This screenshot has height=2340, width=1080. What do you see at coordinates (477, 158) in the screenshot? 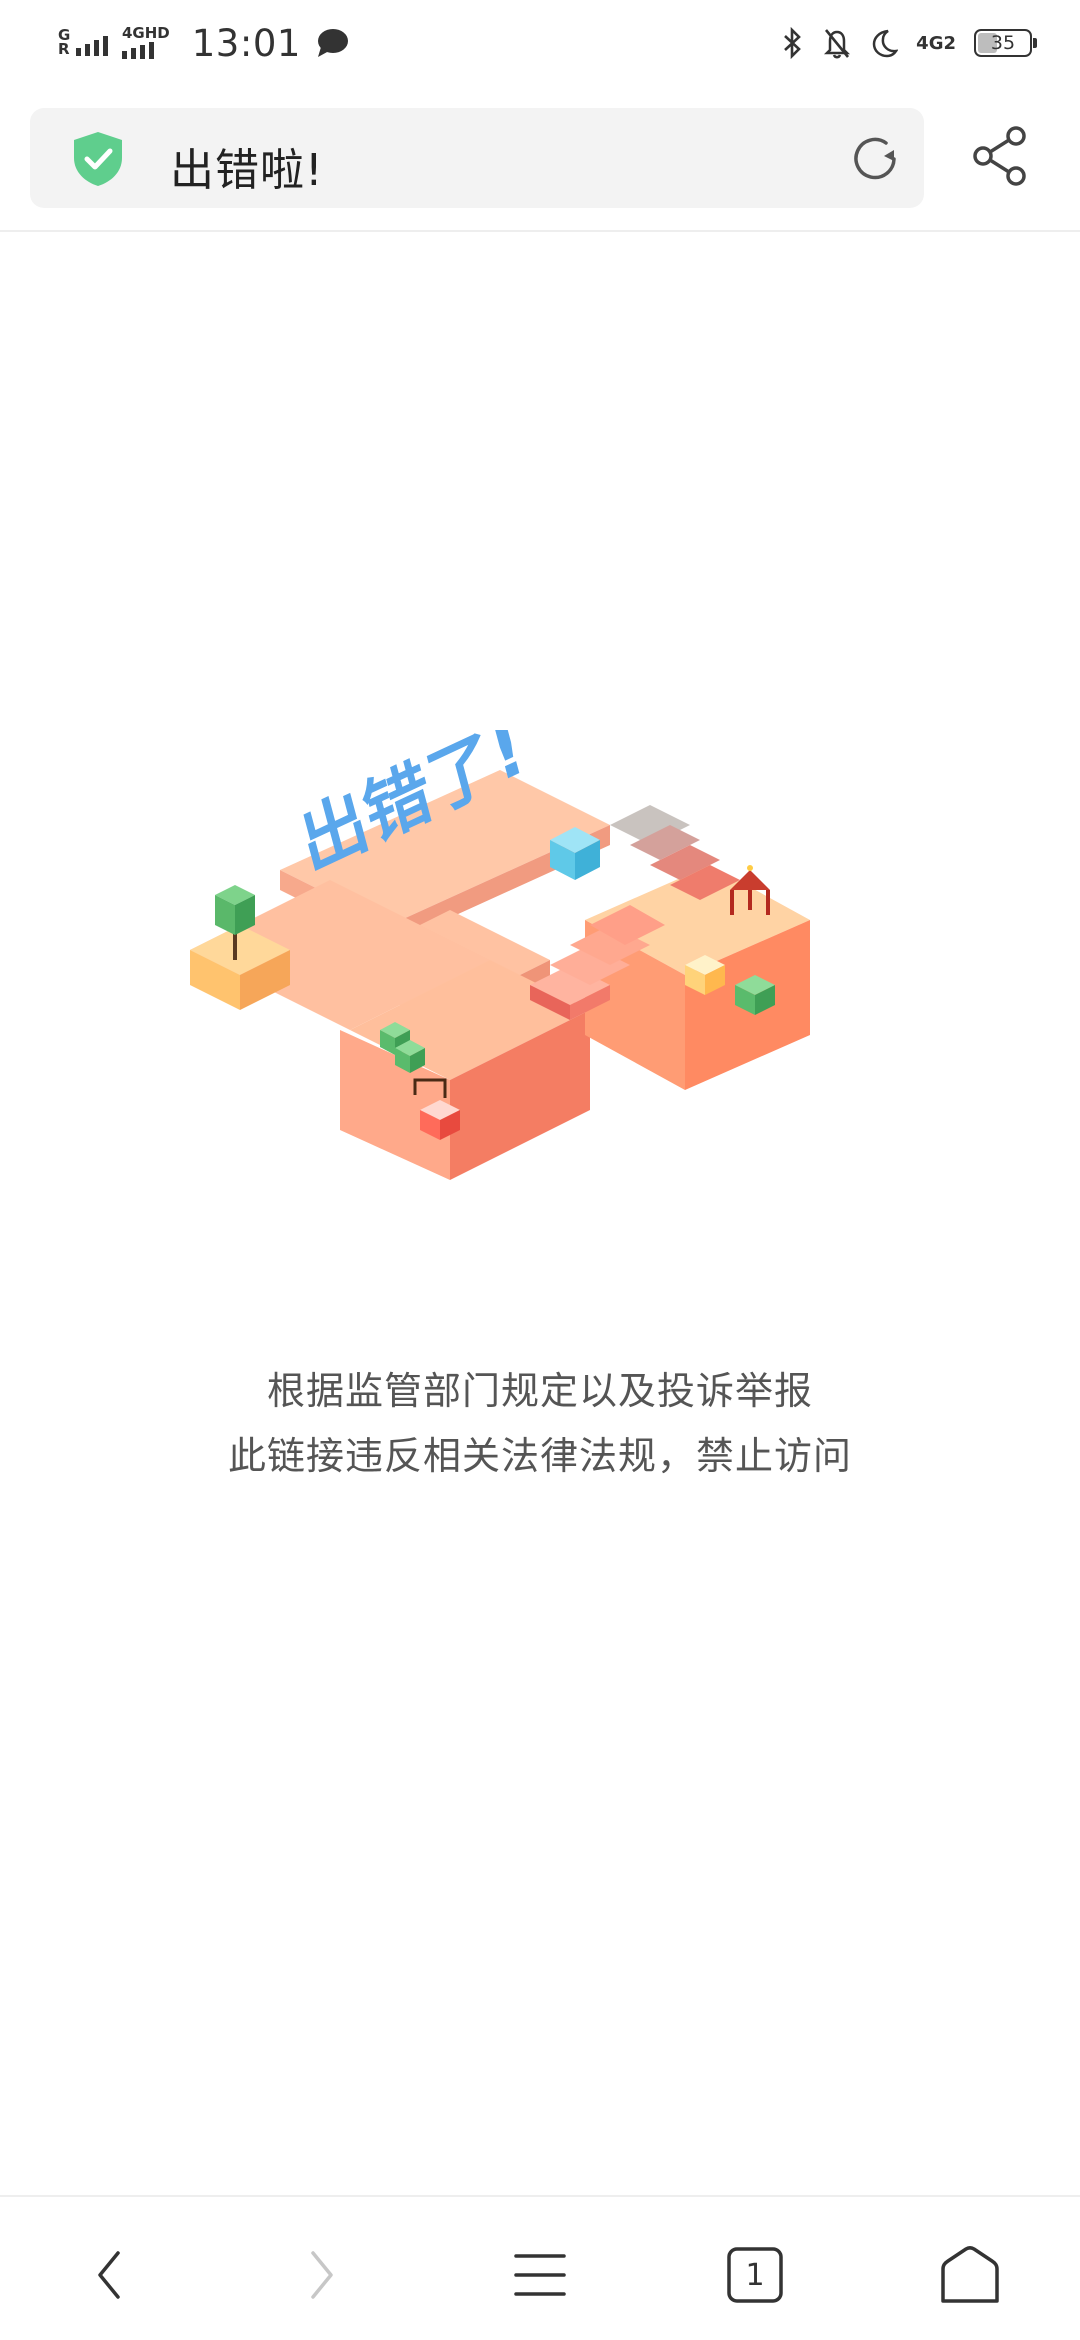
I see `address-bar: 出错啦!` at bounding box center [477, 158].